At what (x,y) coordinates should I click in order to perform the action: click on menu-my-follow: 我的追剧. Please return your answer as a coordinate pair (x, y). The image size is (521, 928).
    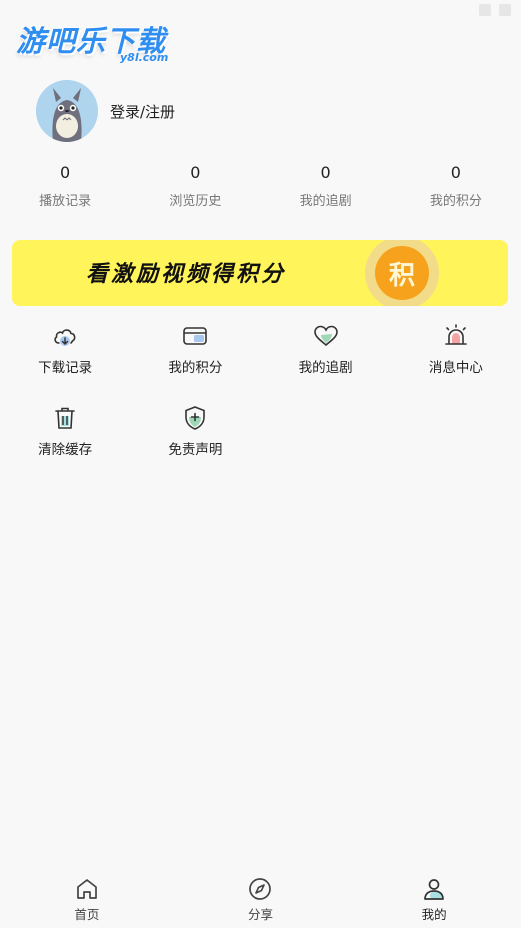
    Looking at the image, I should click on (326, 361).